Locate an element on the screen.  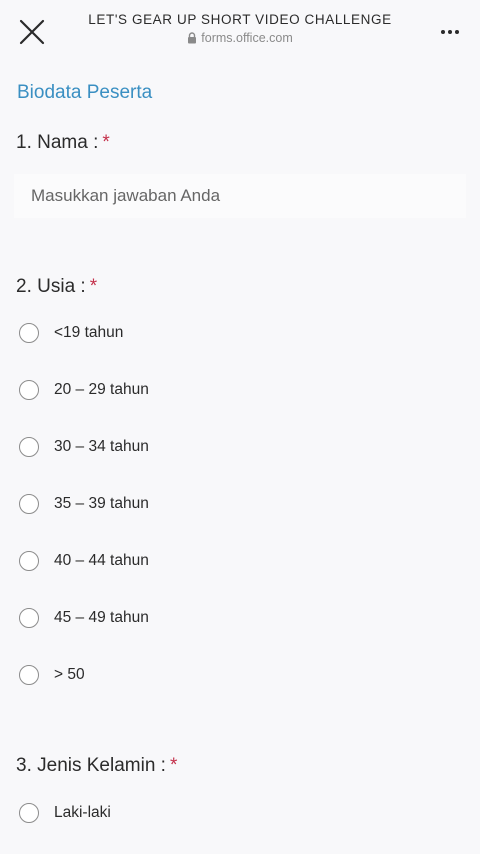
close-button is located at coordinates (32, 32).